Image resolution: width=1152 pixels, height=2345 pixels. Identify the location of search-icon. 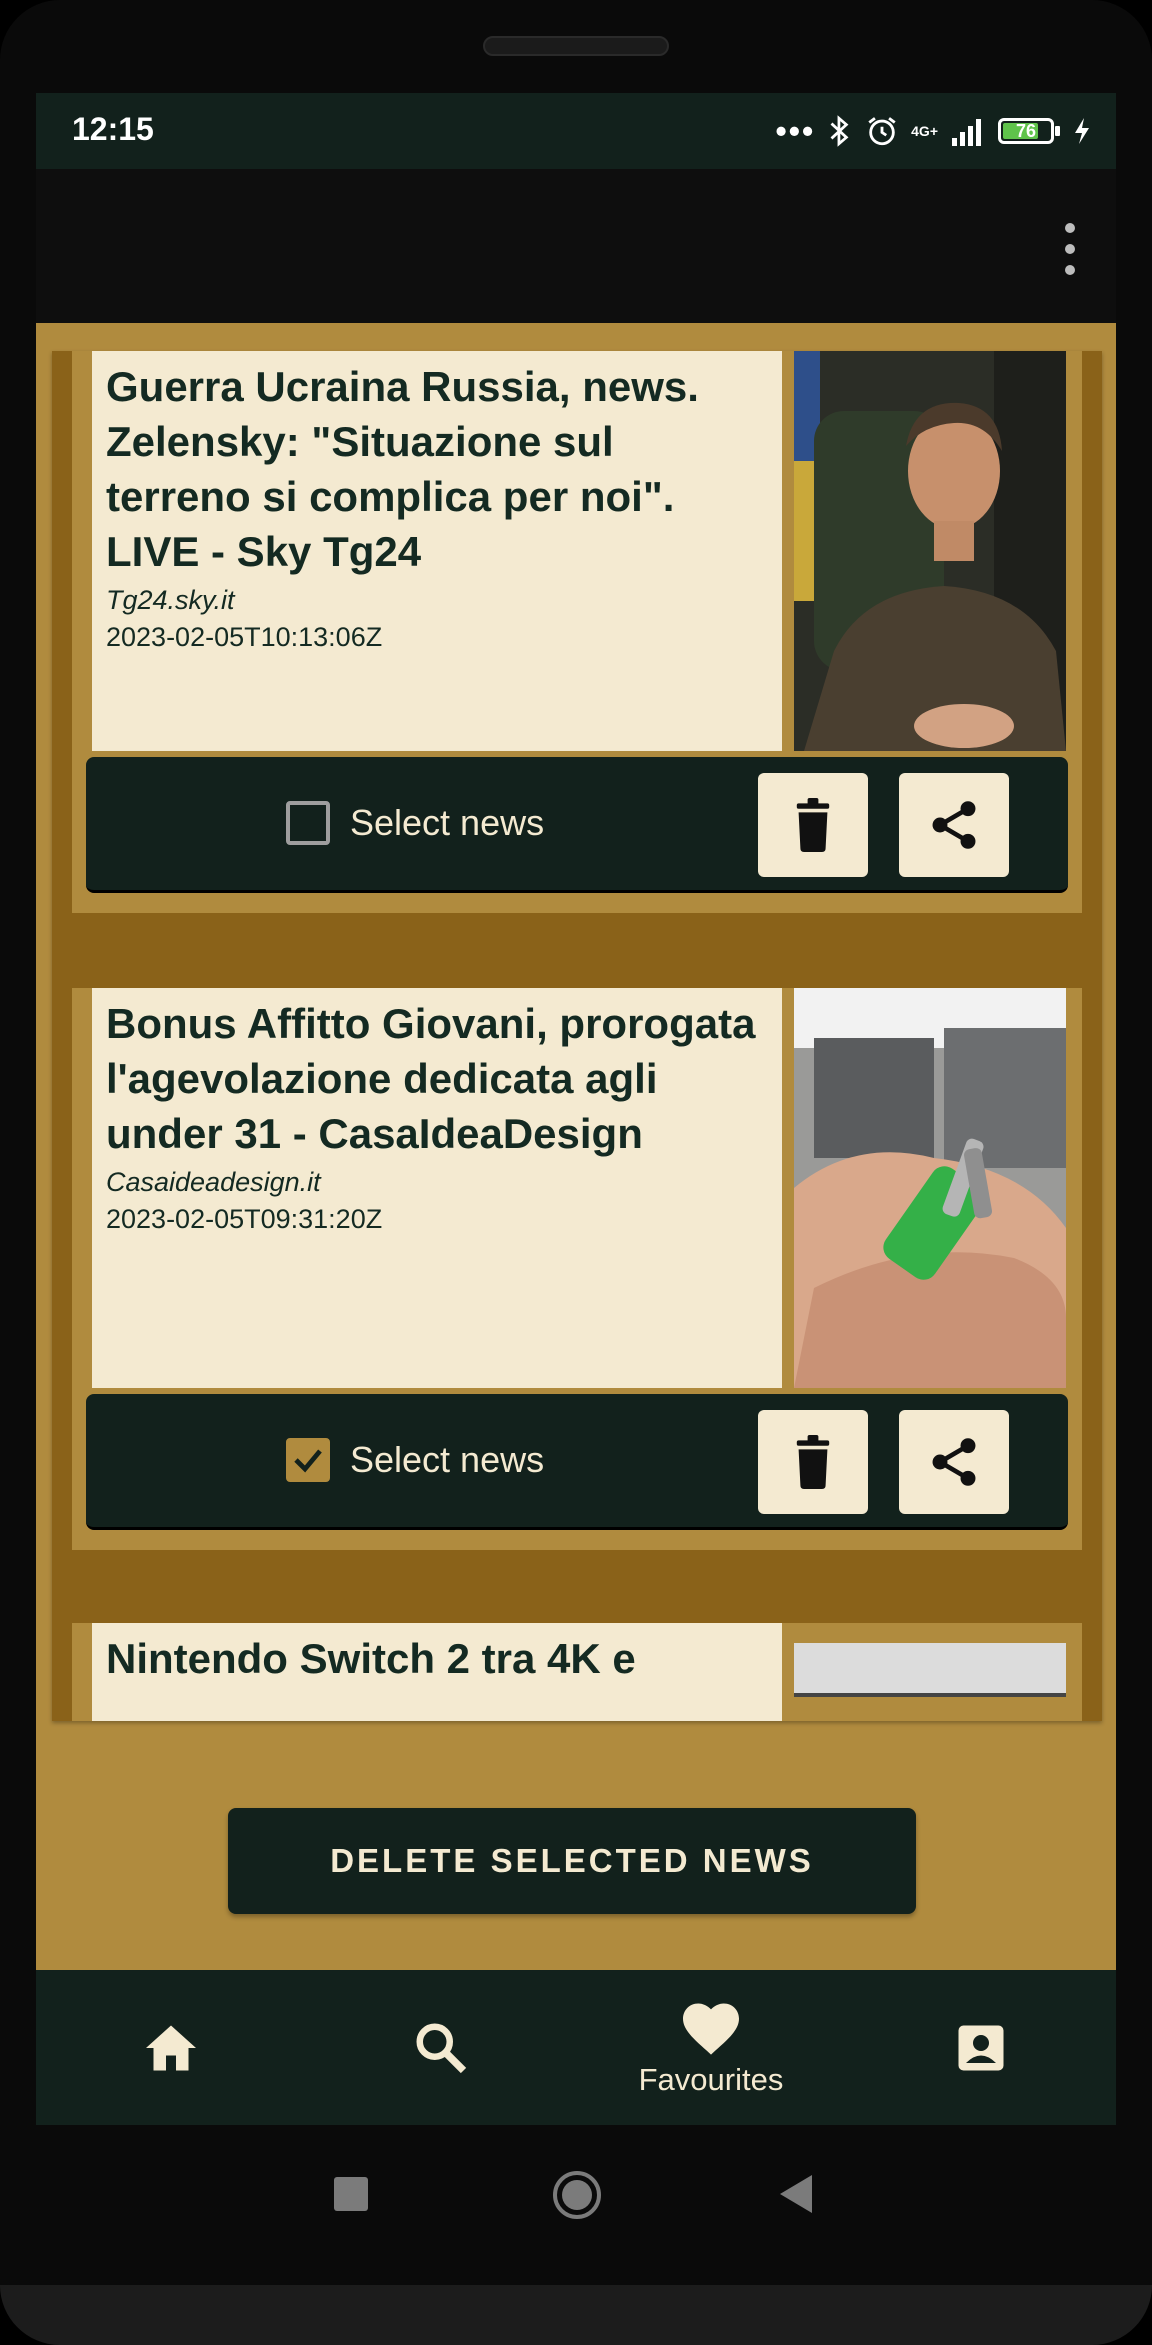
(441, 2048).